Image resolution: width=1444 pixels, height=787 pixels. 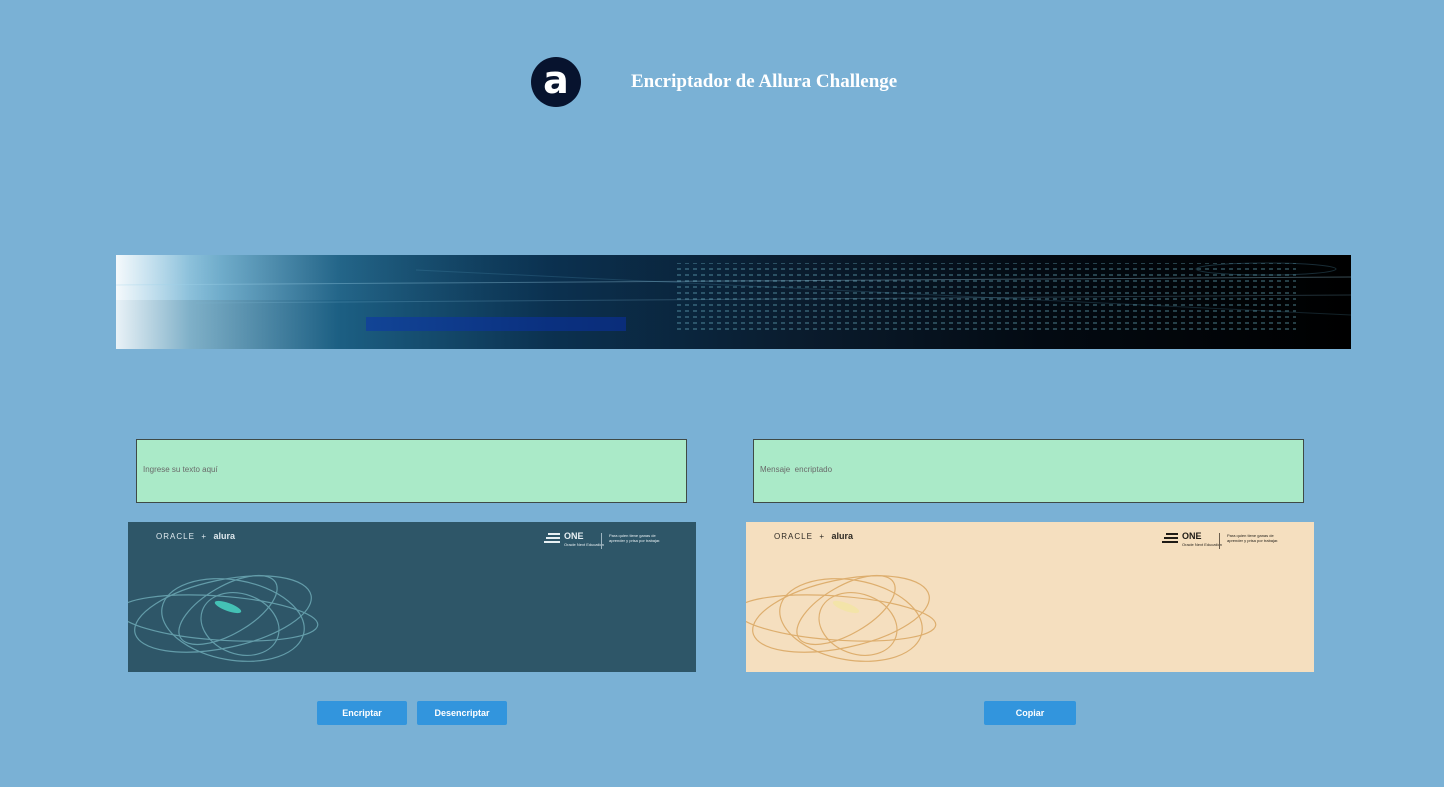 I want to click on alura-logo: a, so click(x=556, y=82).